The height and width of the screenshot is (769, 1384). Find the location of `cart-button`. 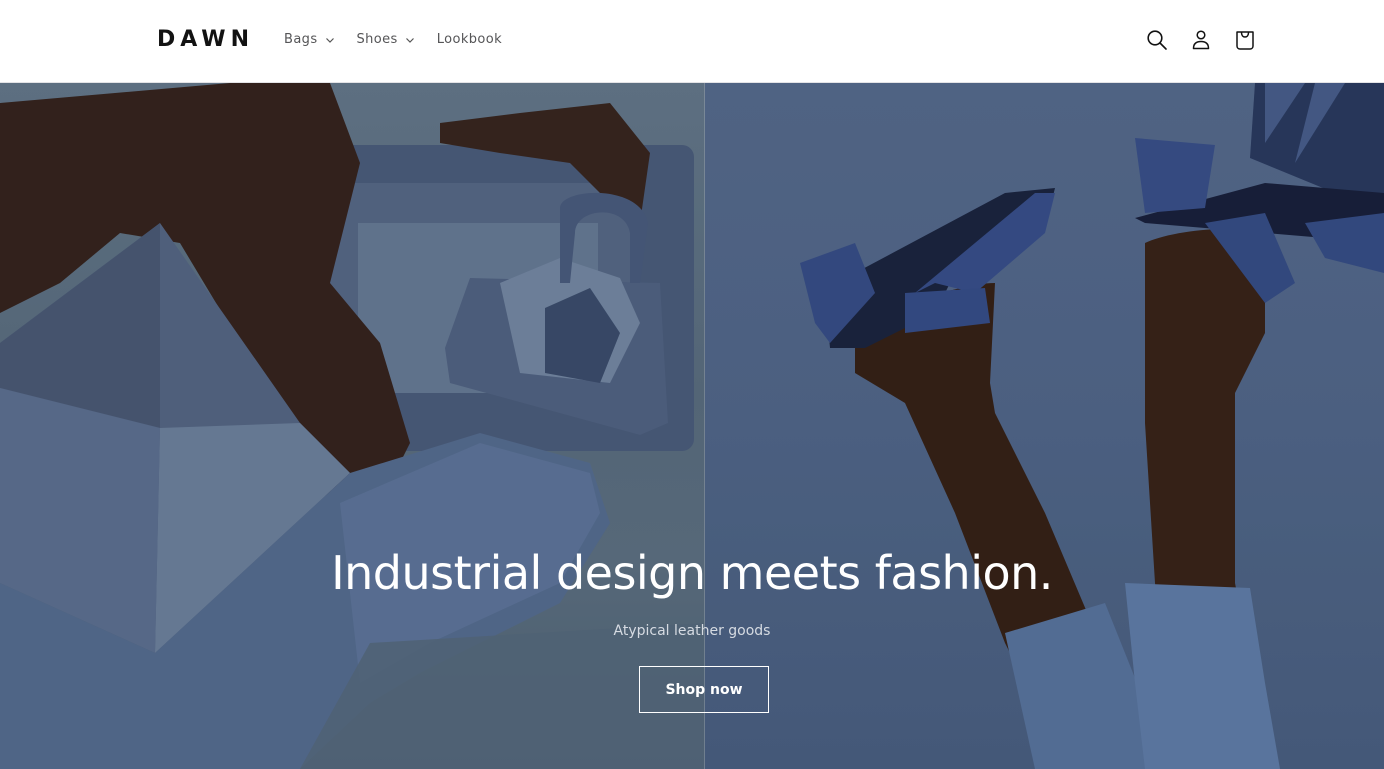

cart-button is located at coordinates (1245, 40).